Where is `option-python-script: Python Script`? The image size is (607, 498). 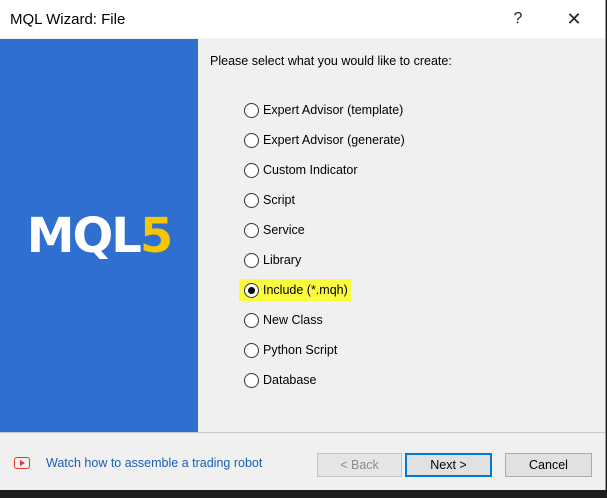 option-python-script: Python Script is located at coordinates (290, 350).